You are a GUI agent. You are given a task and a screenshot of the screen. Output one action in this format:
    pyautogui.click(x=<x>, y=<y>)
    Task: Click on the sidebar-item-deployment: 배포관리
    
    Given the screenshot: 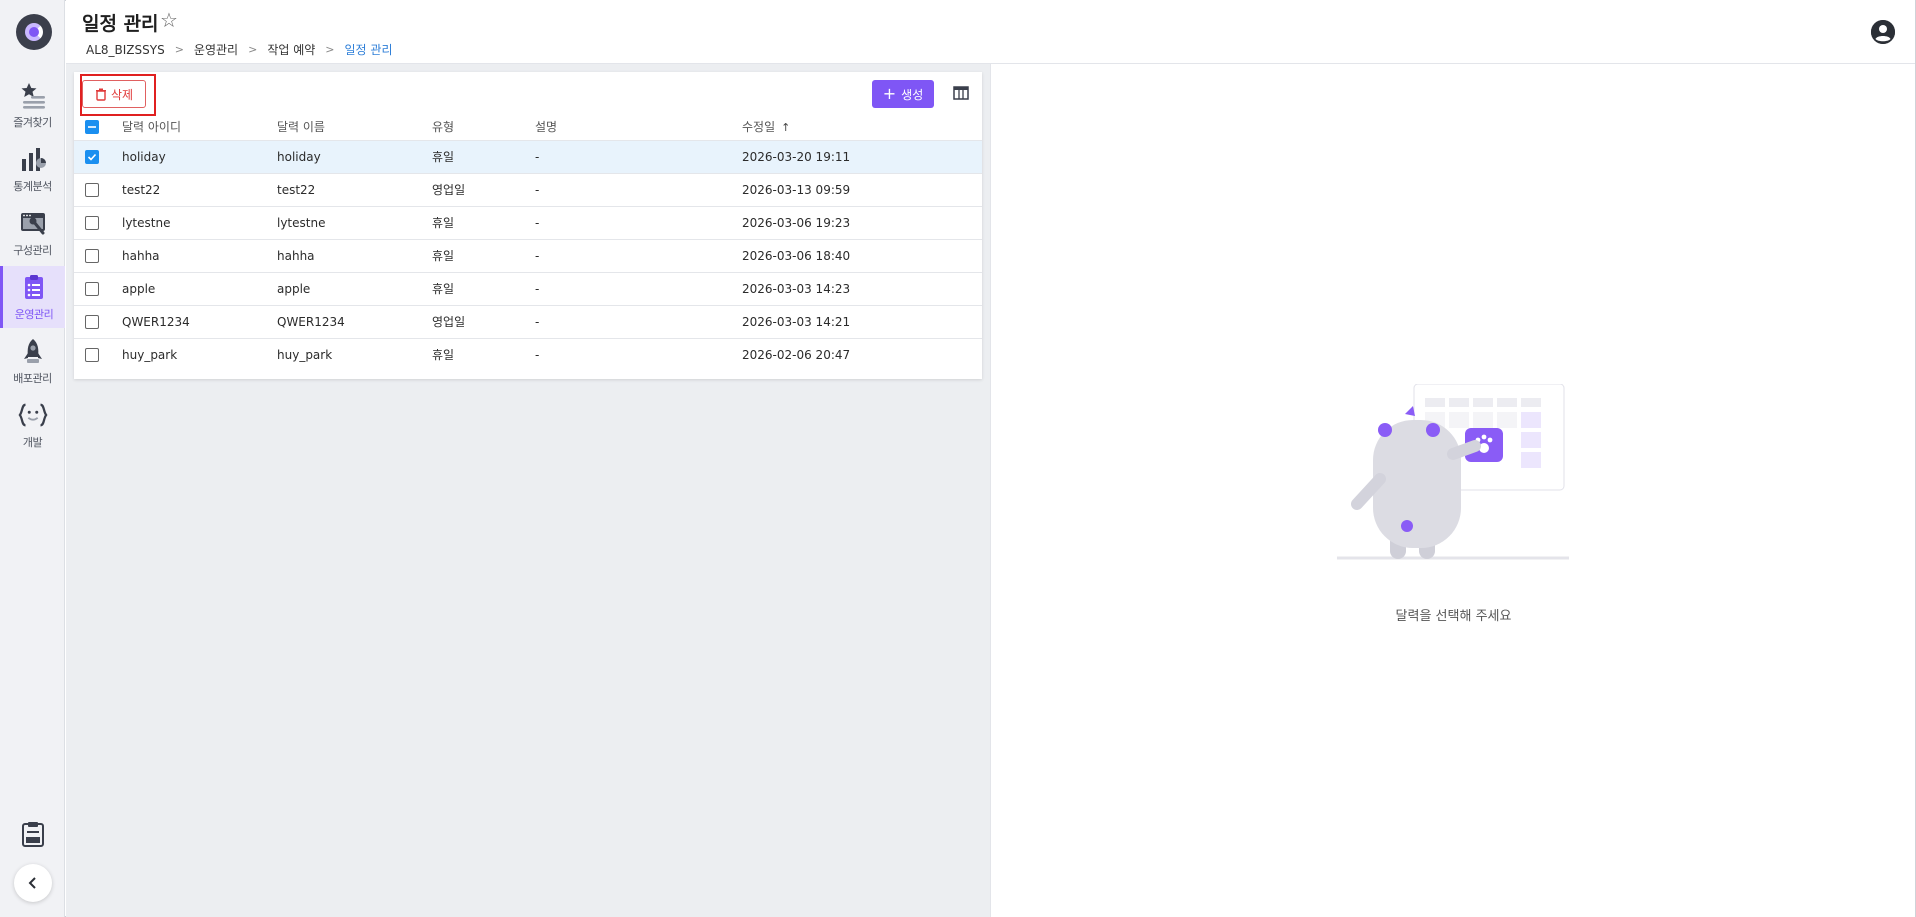 What is the action you would take?
    pyautogui.click(x=32, y=361)
    